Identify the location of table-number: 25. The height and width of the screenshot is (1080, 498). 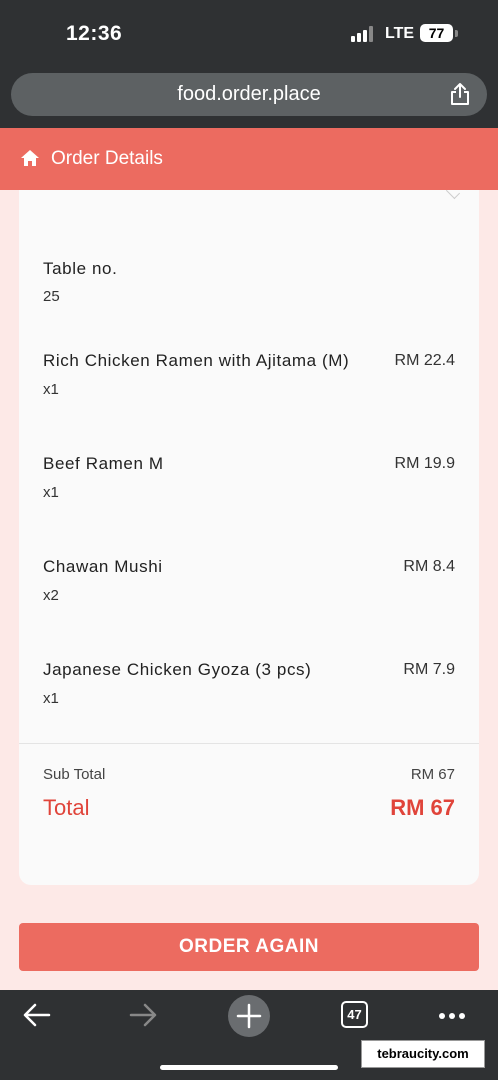
(51, 296).